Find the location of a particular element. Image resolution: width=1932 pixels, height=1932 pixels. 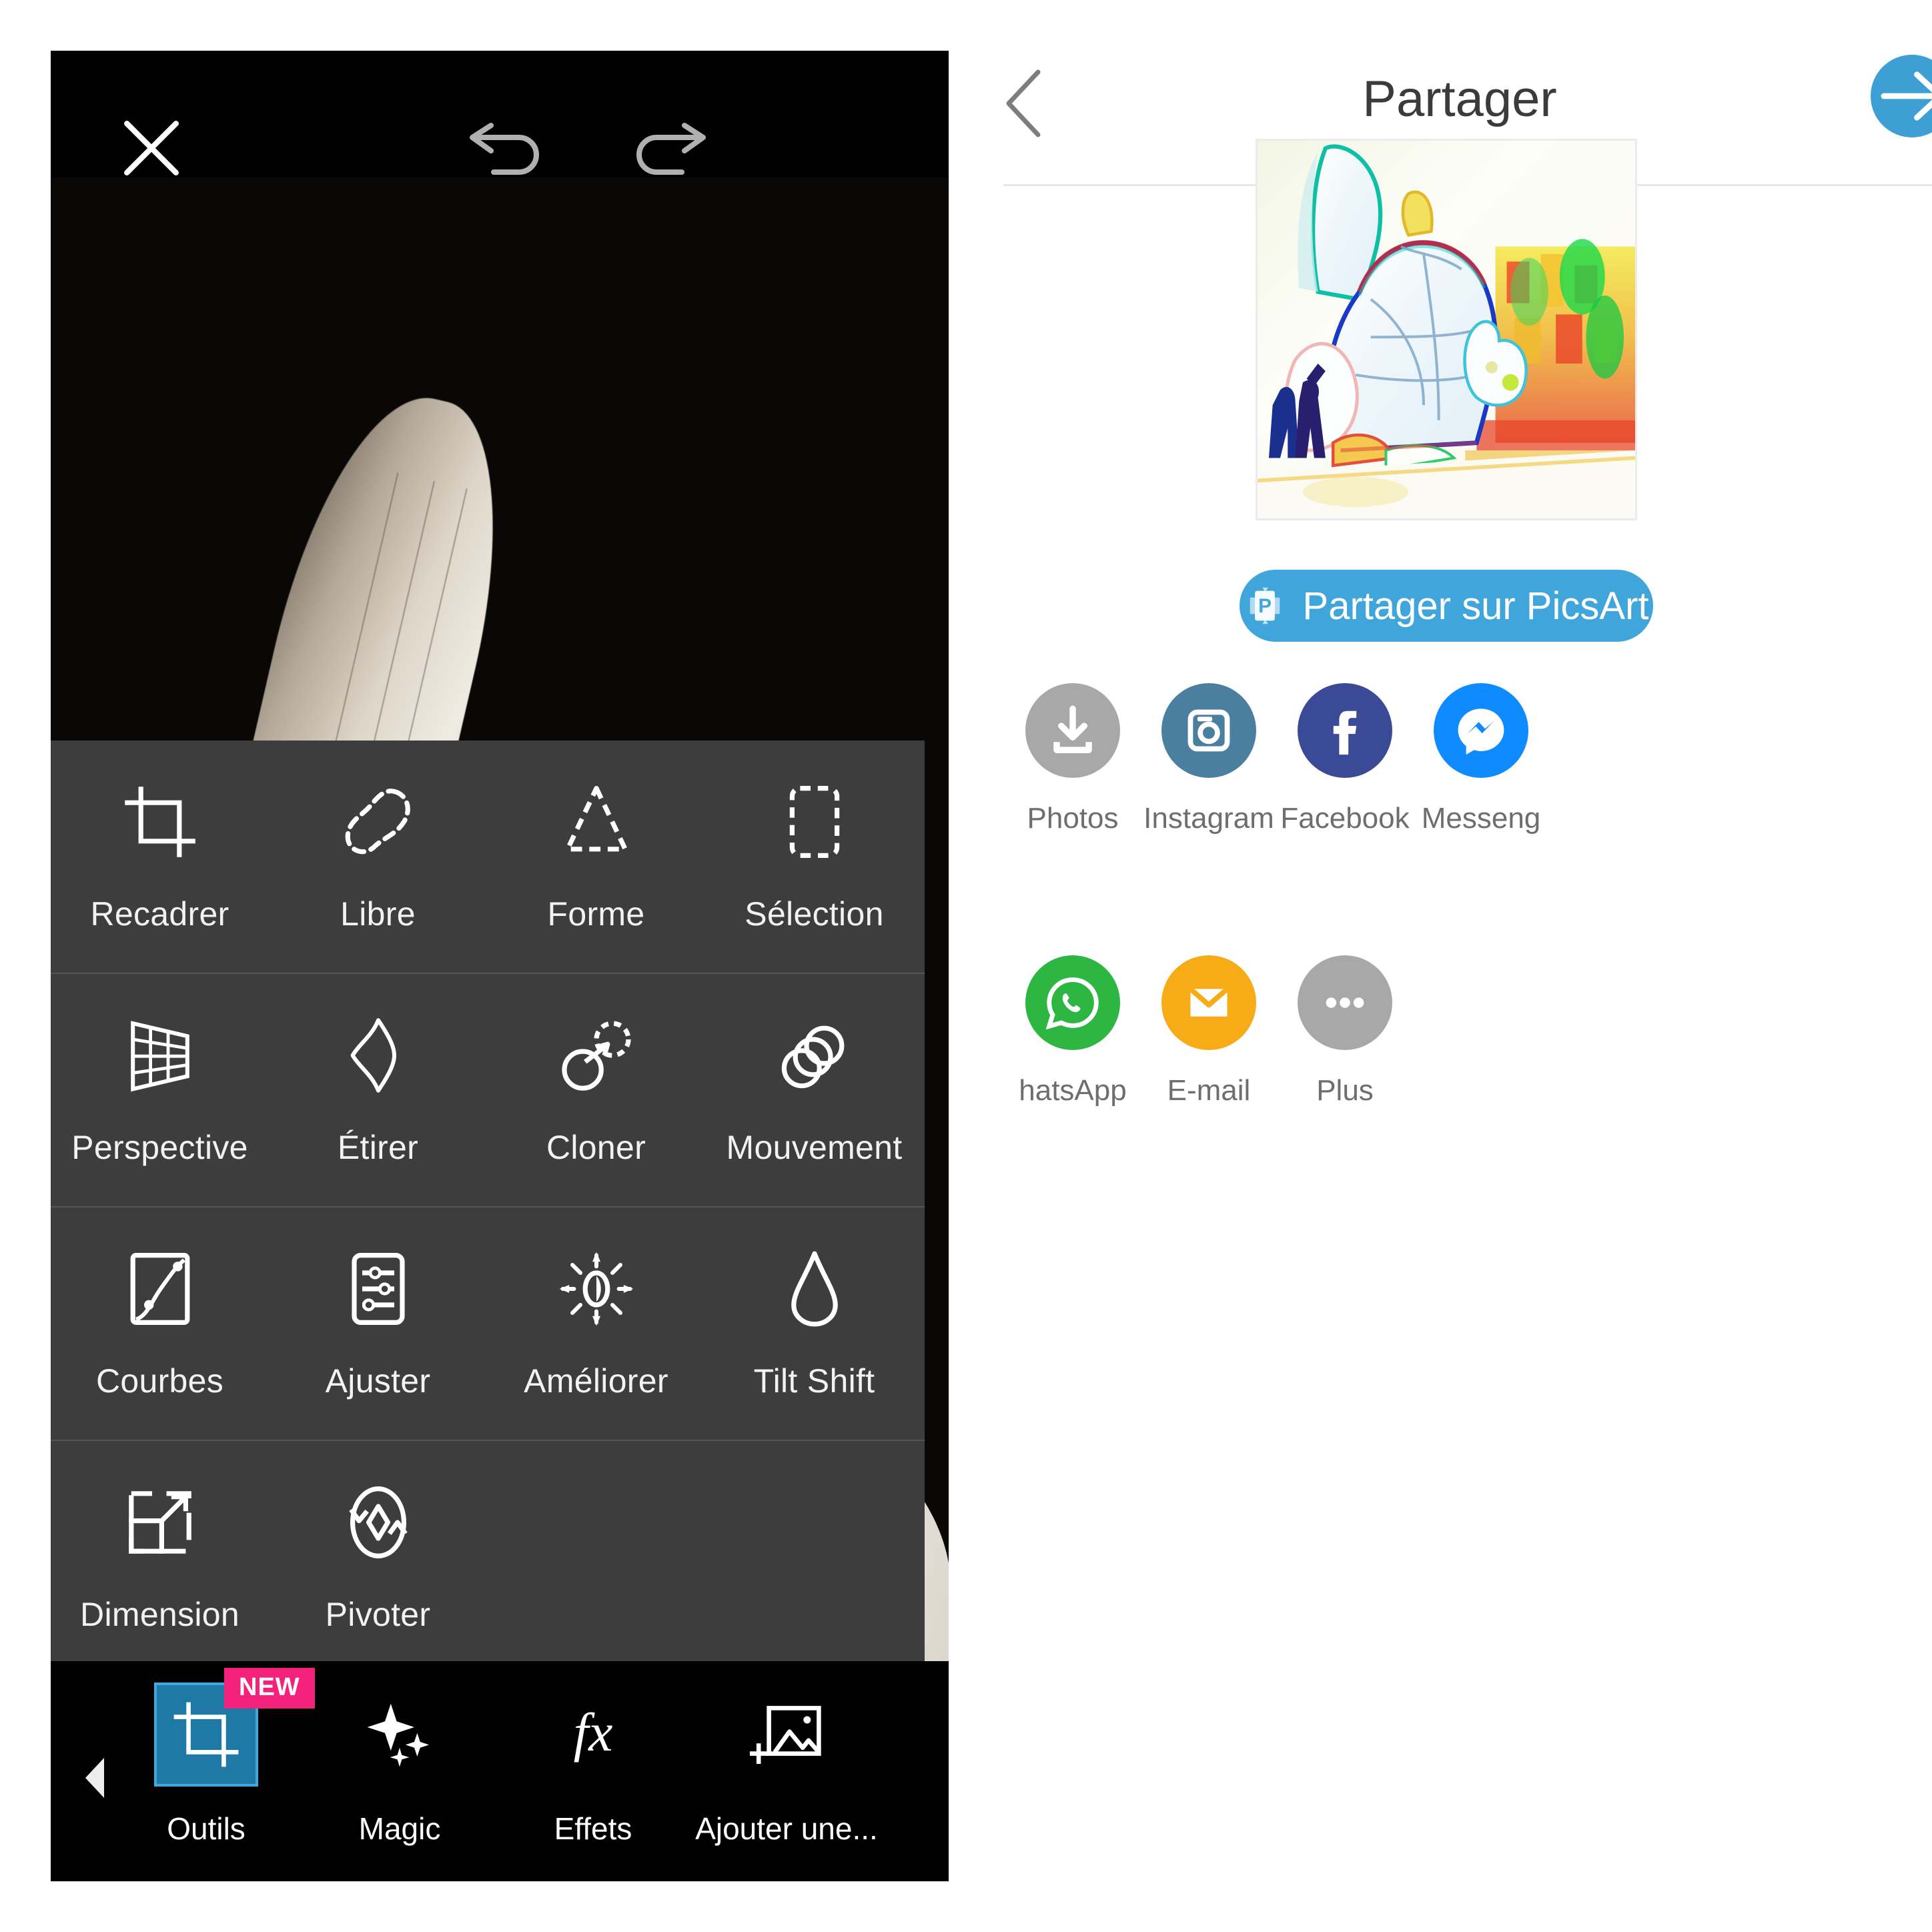

stylized-rabbit-artwork is located at coordinates (1446, 329).